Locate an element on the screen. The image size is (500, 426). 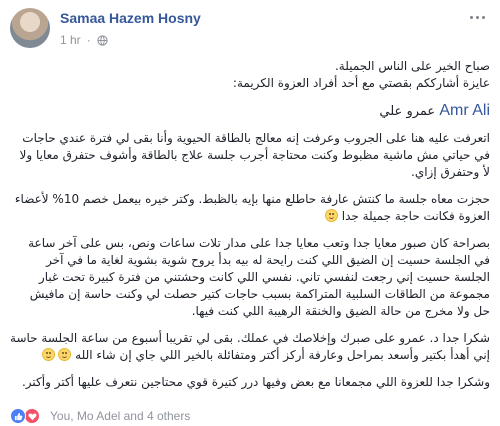
love-icon is located at coordinates (32, 416).